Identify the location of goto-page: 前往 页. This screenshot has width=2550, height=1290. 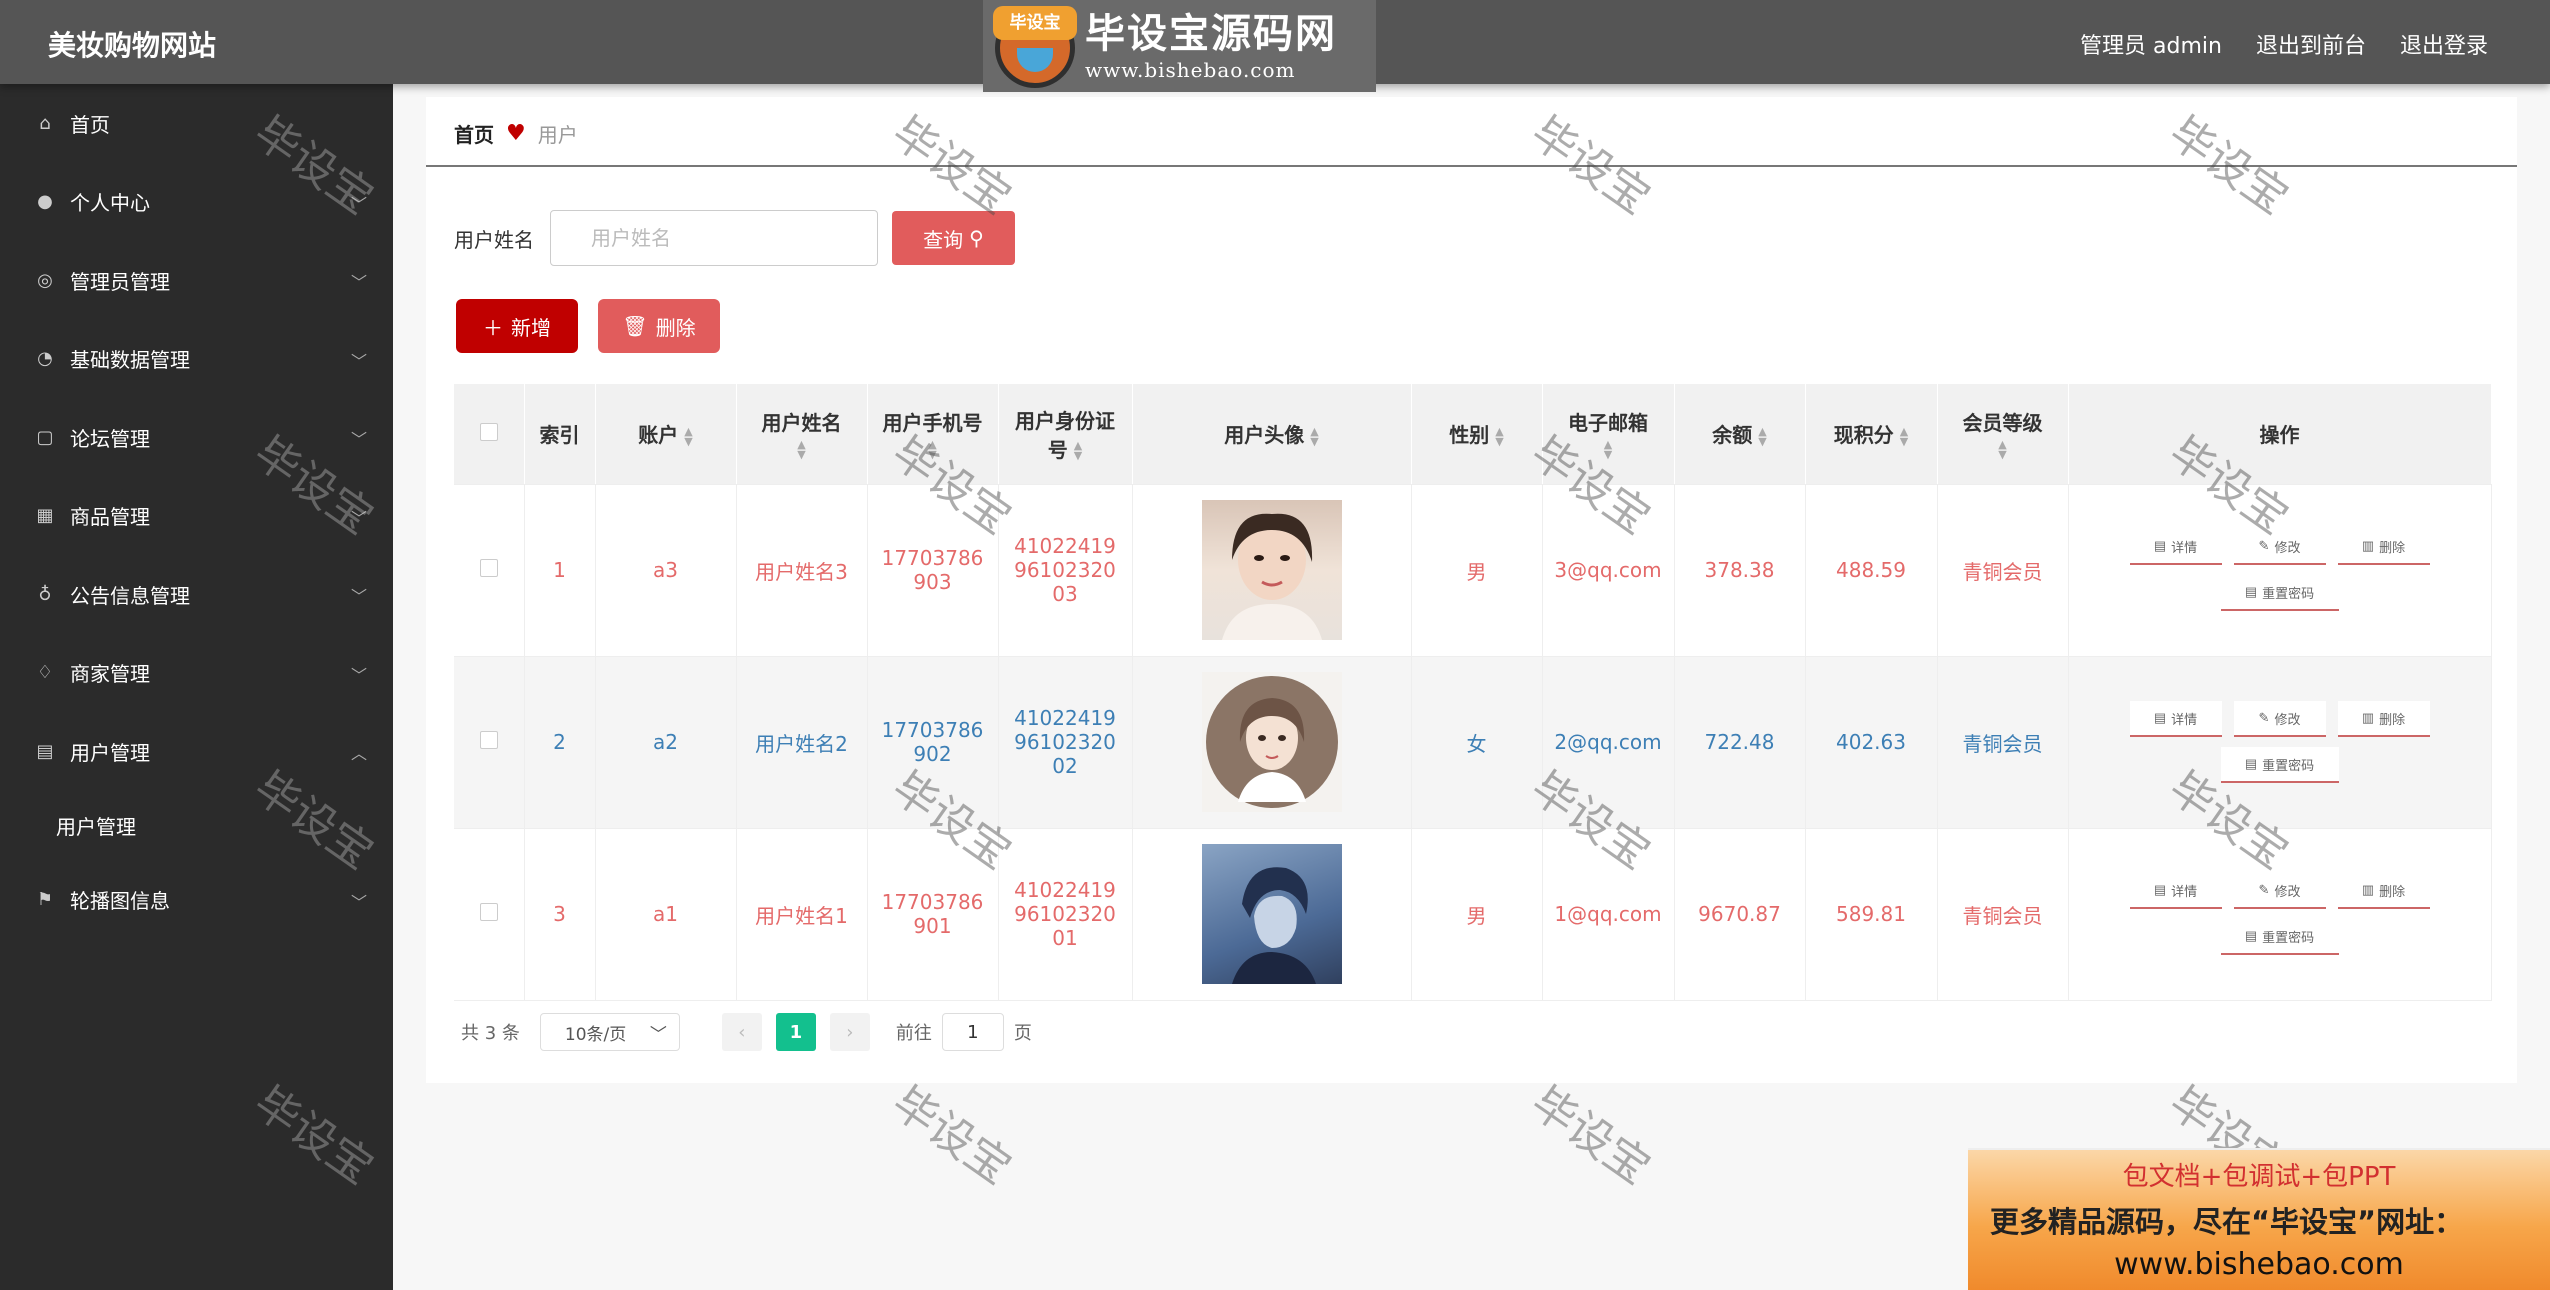
(964, 1032).